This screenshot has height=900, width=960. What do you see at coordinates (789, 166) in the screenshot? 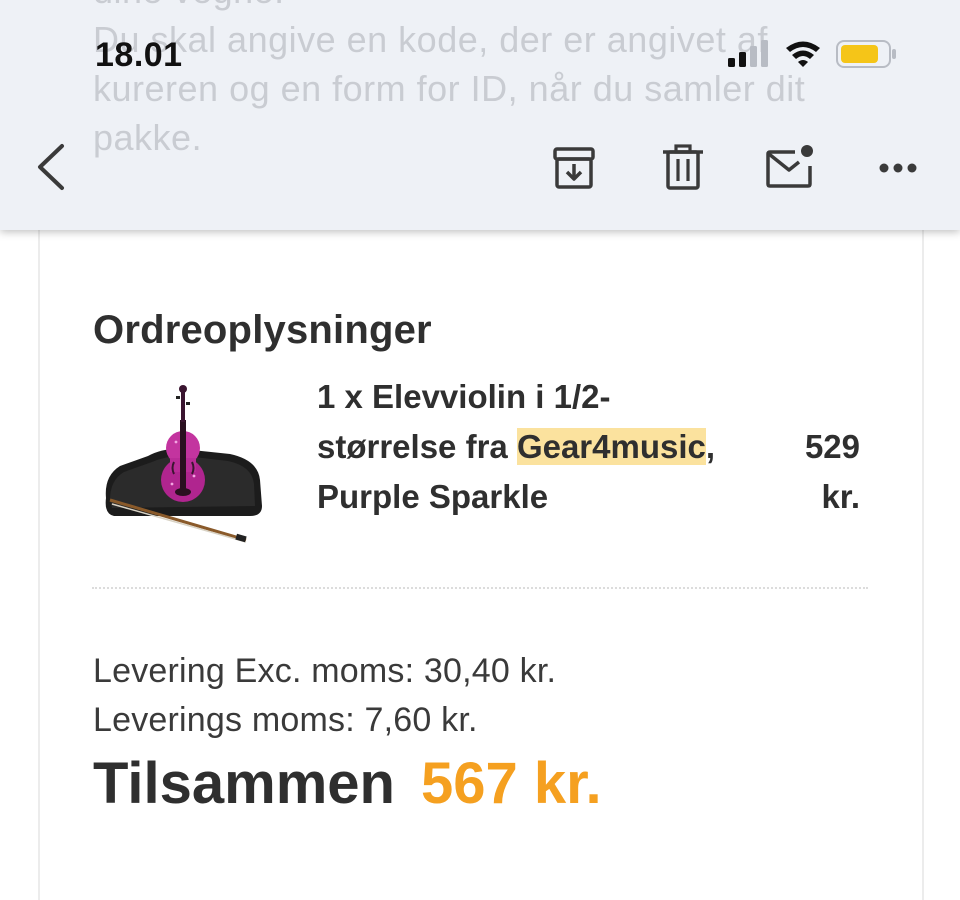
I see `mail-unread-icon` at bounding box center [789, 166].